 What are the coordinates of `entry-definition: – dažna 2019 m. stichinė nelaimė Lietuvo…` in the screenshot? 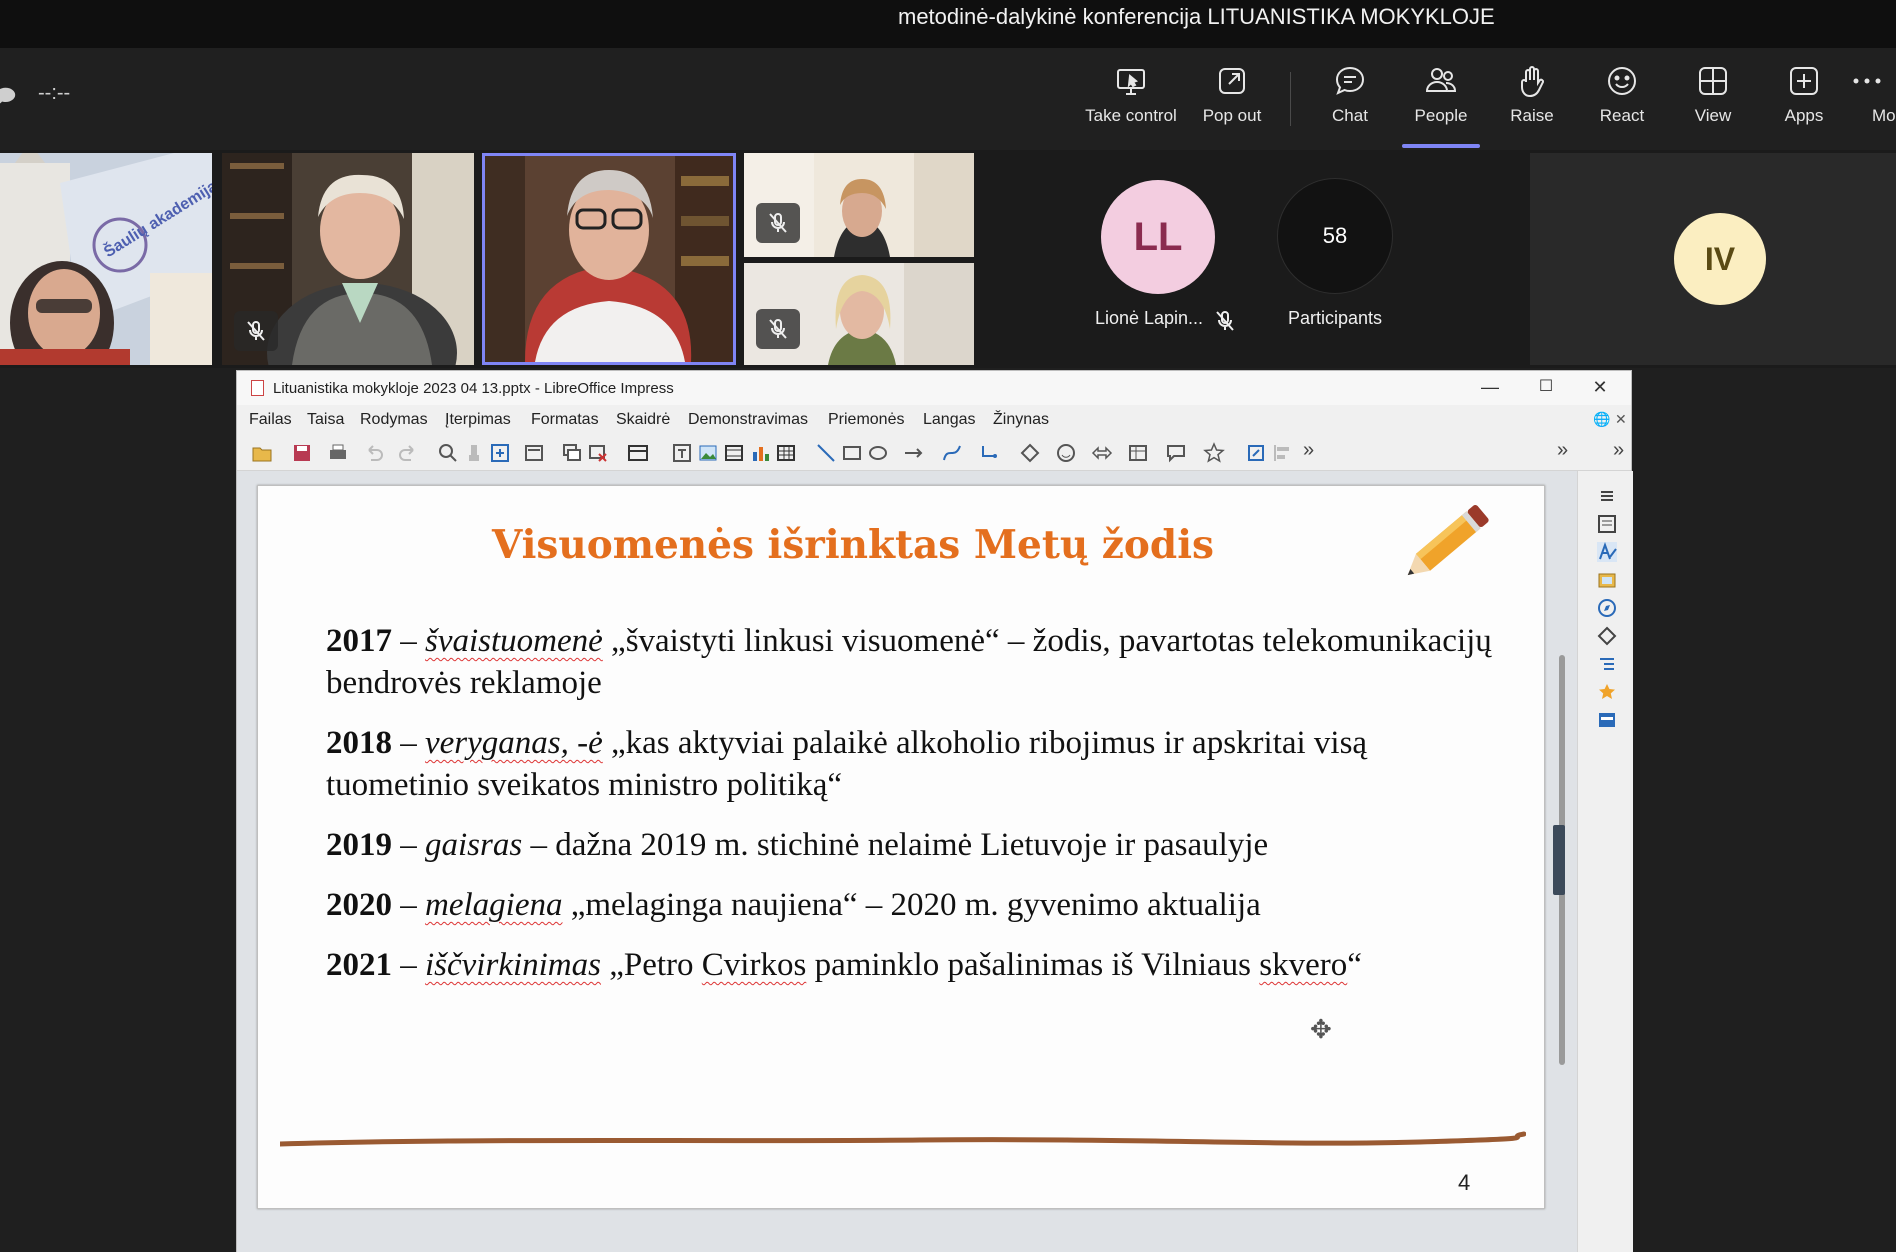 It's located at (895, 845).